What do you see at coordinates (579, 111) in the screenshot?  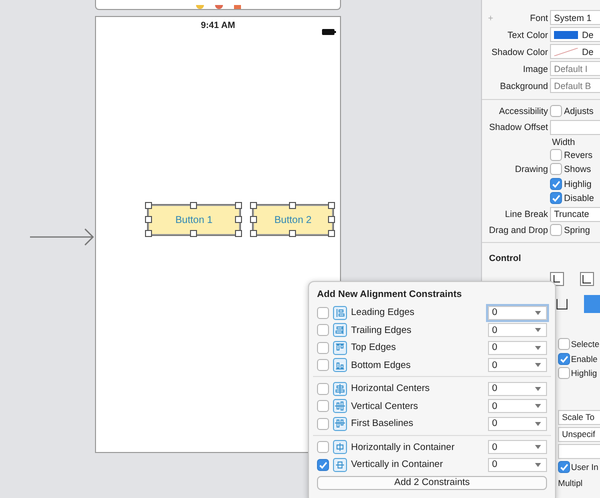 I see `checkbox-label: Adjusts` at bounding box center [579, 111].